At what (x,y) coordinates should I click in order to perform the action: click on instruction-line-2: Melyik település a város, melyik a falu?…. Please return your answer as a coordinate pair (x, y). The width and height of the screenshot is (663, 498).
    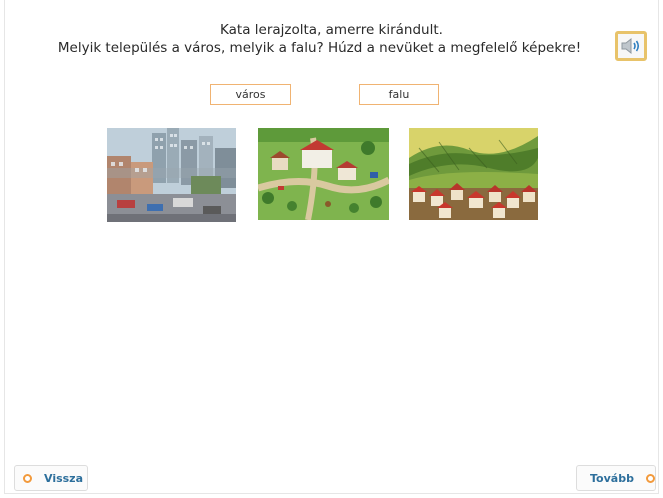
    Looking at the image, I should click on (319, 48).